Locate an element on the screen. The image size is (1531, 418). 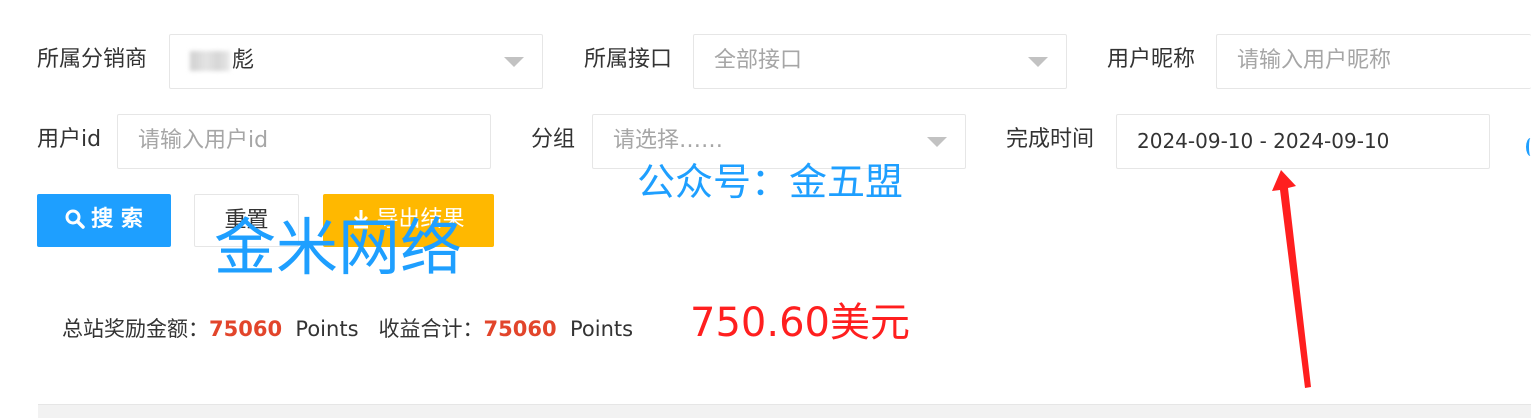
table-header-strip is located at coordinates (784, 411).